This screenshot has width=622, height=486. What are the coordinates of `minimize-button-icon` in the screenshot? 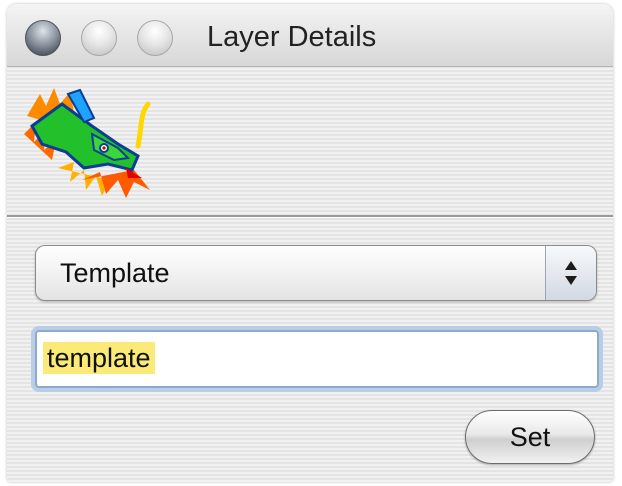 It's located at (99, 38).